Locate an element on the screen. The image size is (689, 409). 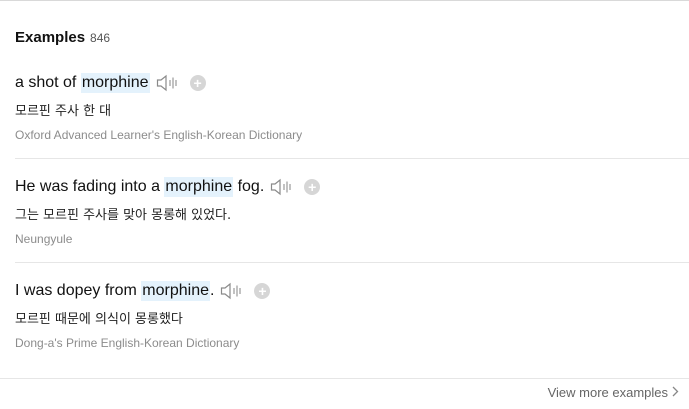
examples-count: 846 is located at coordinates (100, 38).